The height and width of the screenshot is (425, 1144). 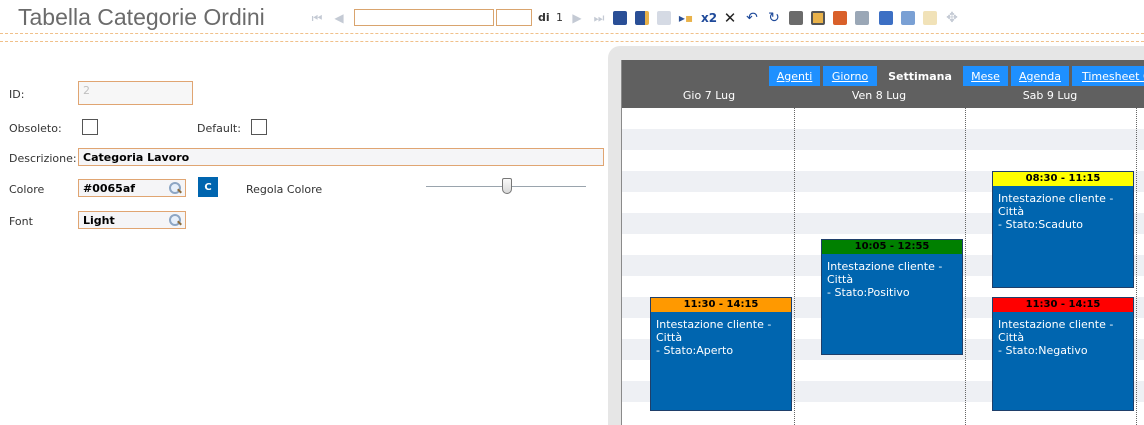 What do you see at coordinates (642, 18) in the screenshot?
I see `save-as-icon` at bounding box center [642, 18].